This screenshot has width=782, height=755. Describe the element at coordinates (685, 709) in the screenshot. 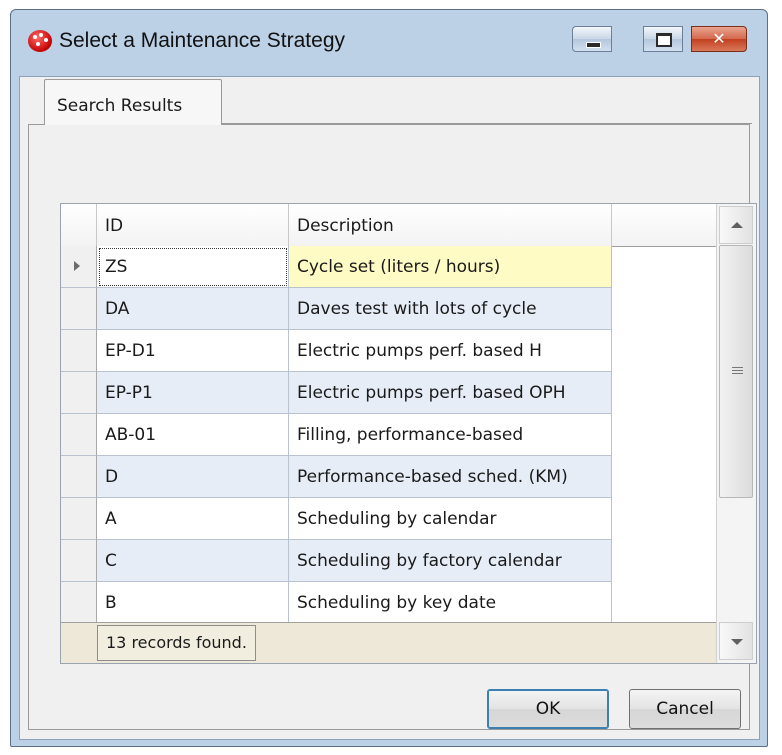

I see `cancel-button: Cancel` at that location.